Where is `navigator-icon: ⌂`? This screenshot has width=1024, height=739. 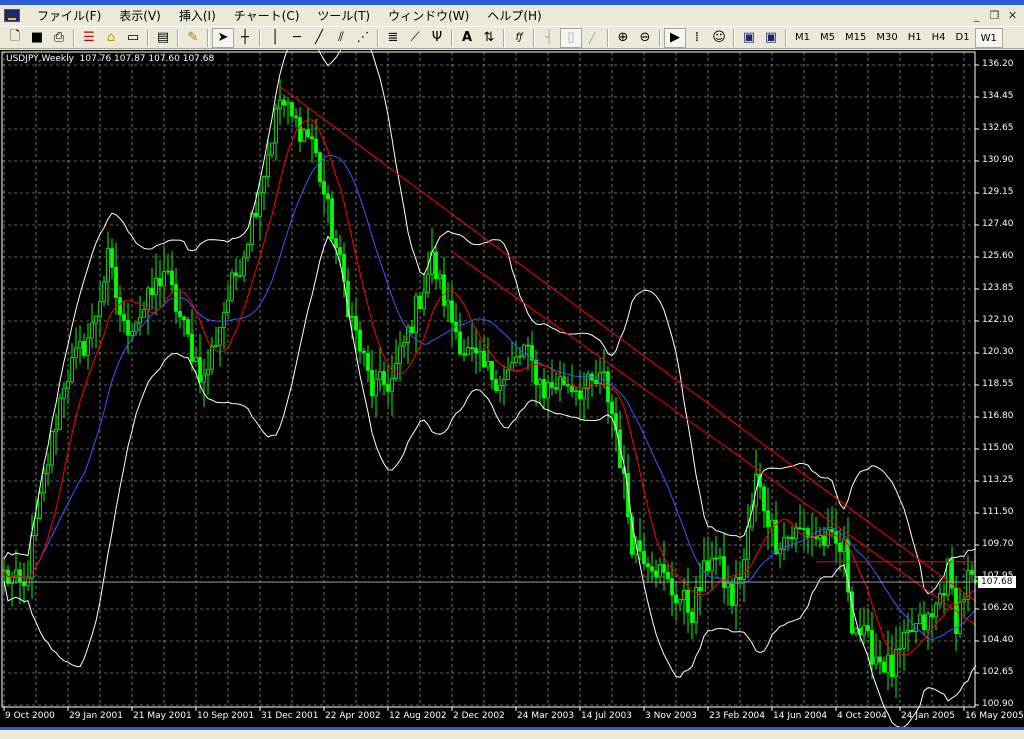
navigator-icon: ⌂ is located at coordinates (111, 38).